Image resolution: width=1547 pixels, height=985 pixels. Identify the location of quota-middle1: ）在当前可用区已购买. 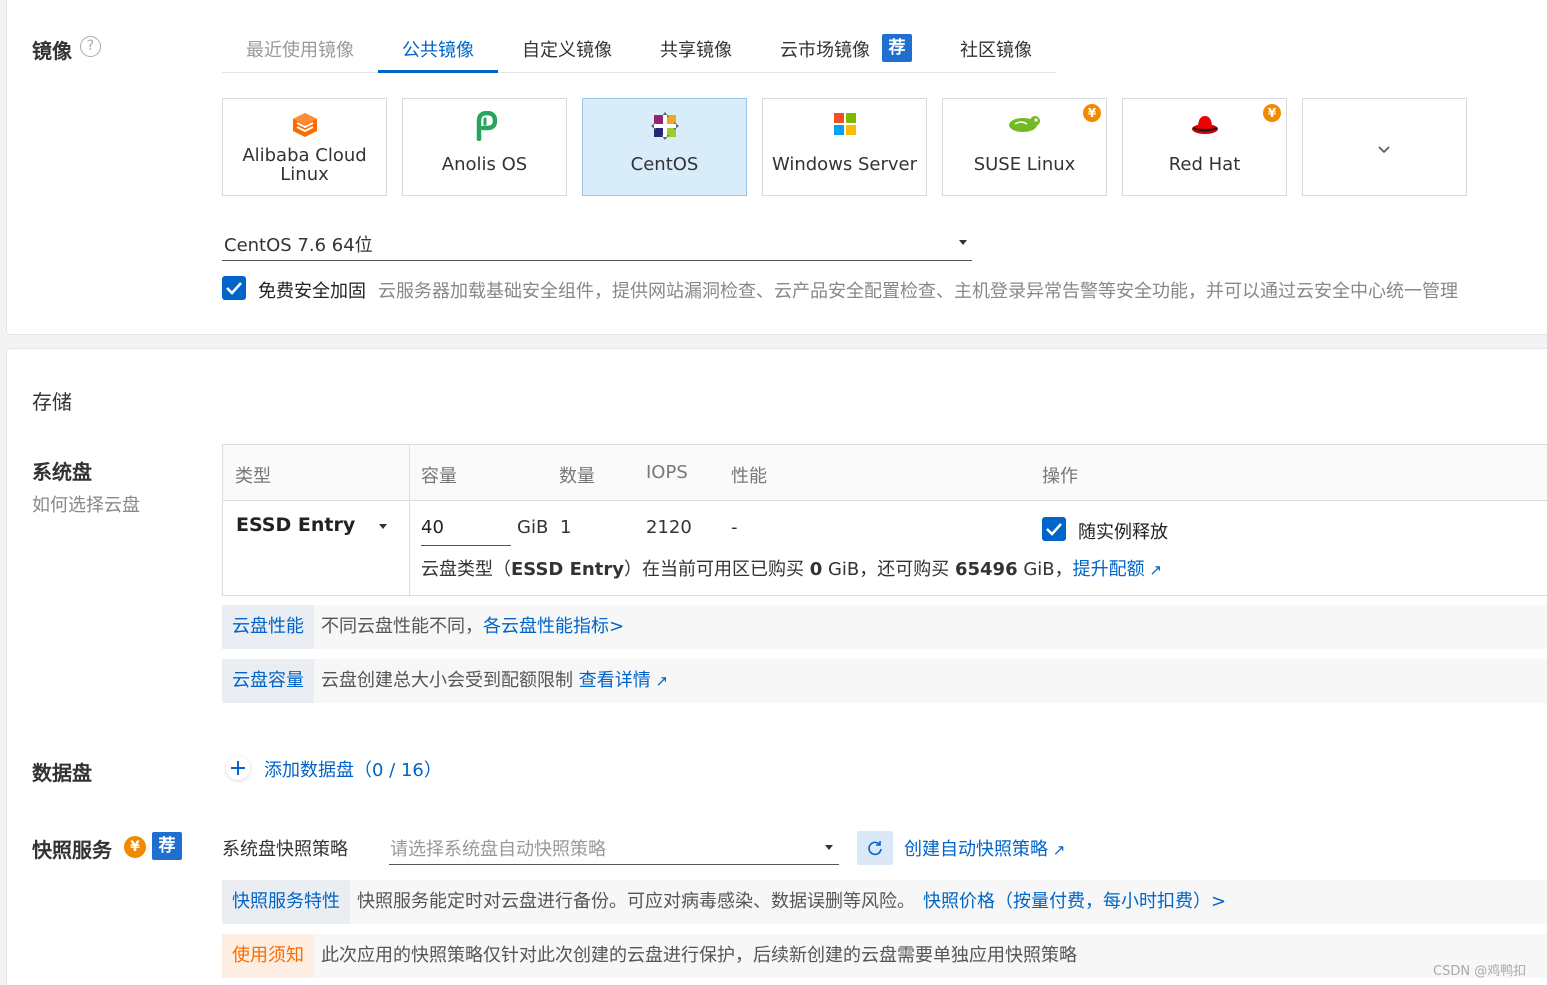
(716, 569).